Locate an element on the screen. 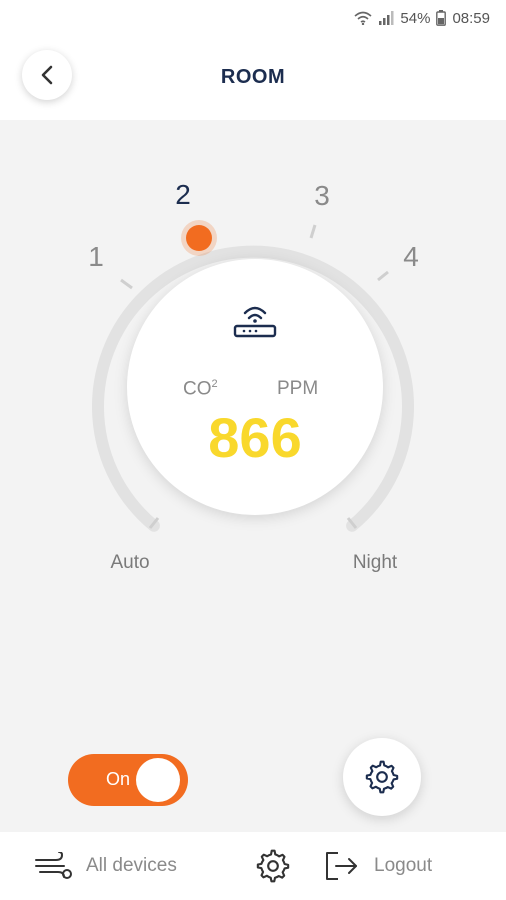  dial-step-2: 2 is located at coordinates (183, 195).